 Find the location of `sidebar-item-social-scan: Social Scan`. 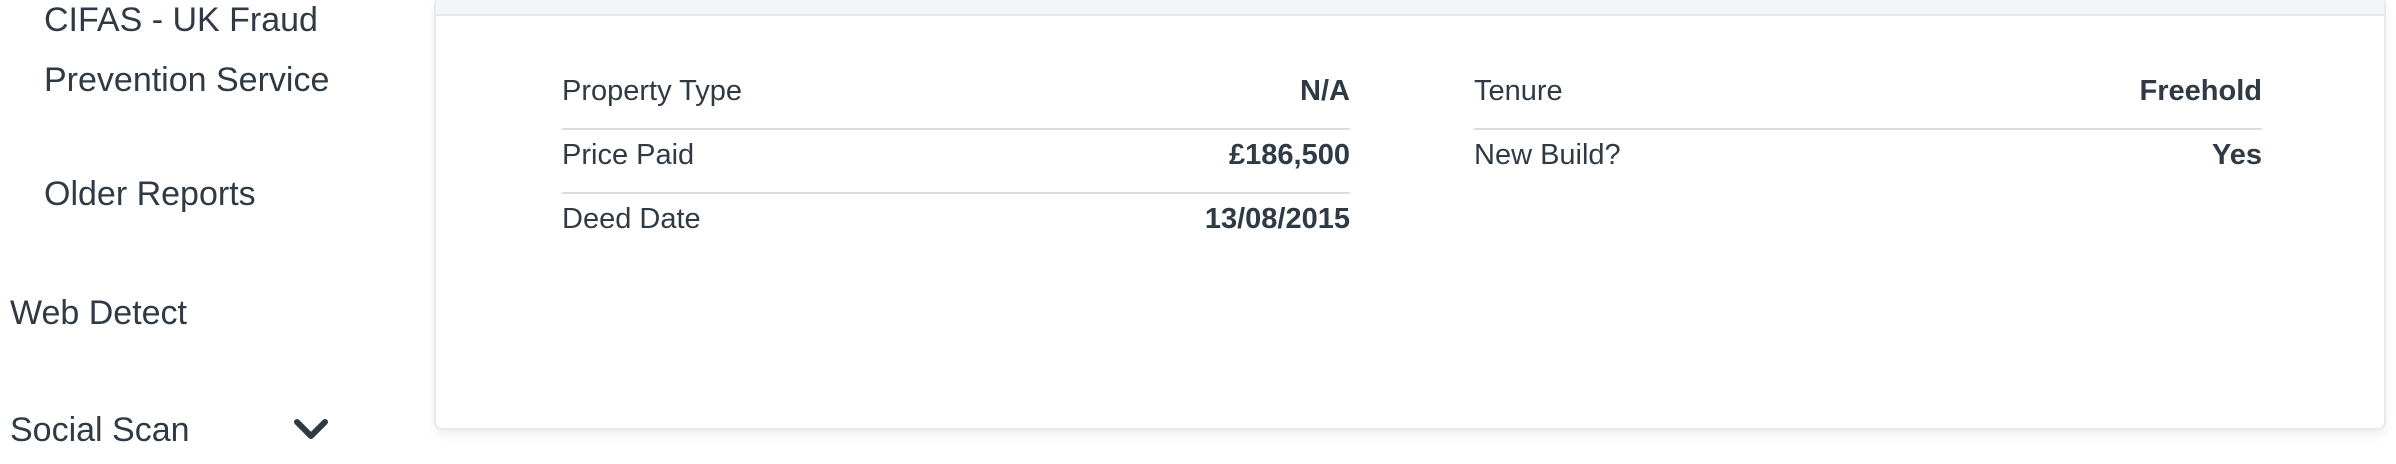

sidebar-item-social-scan: Social Scan is located at coordinates (100, 430).